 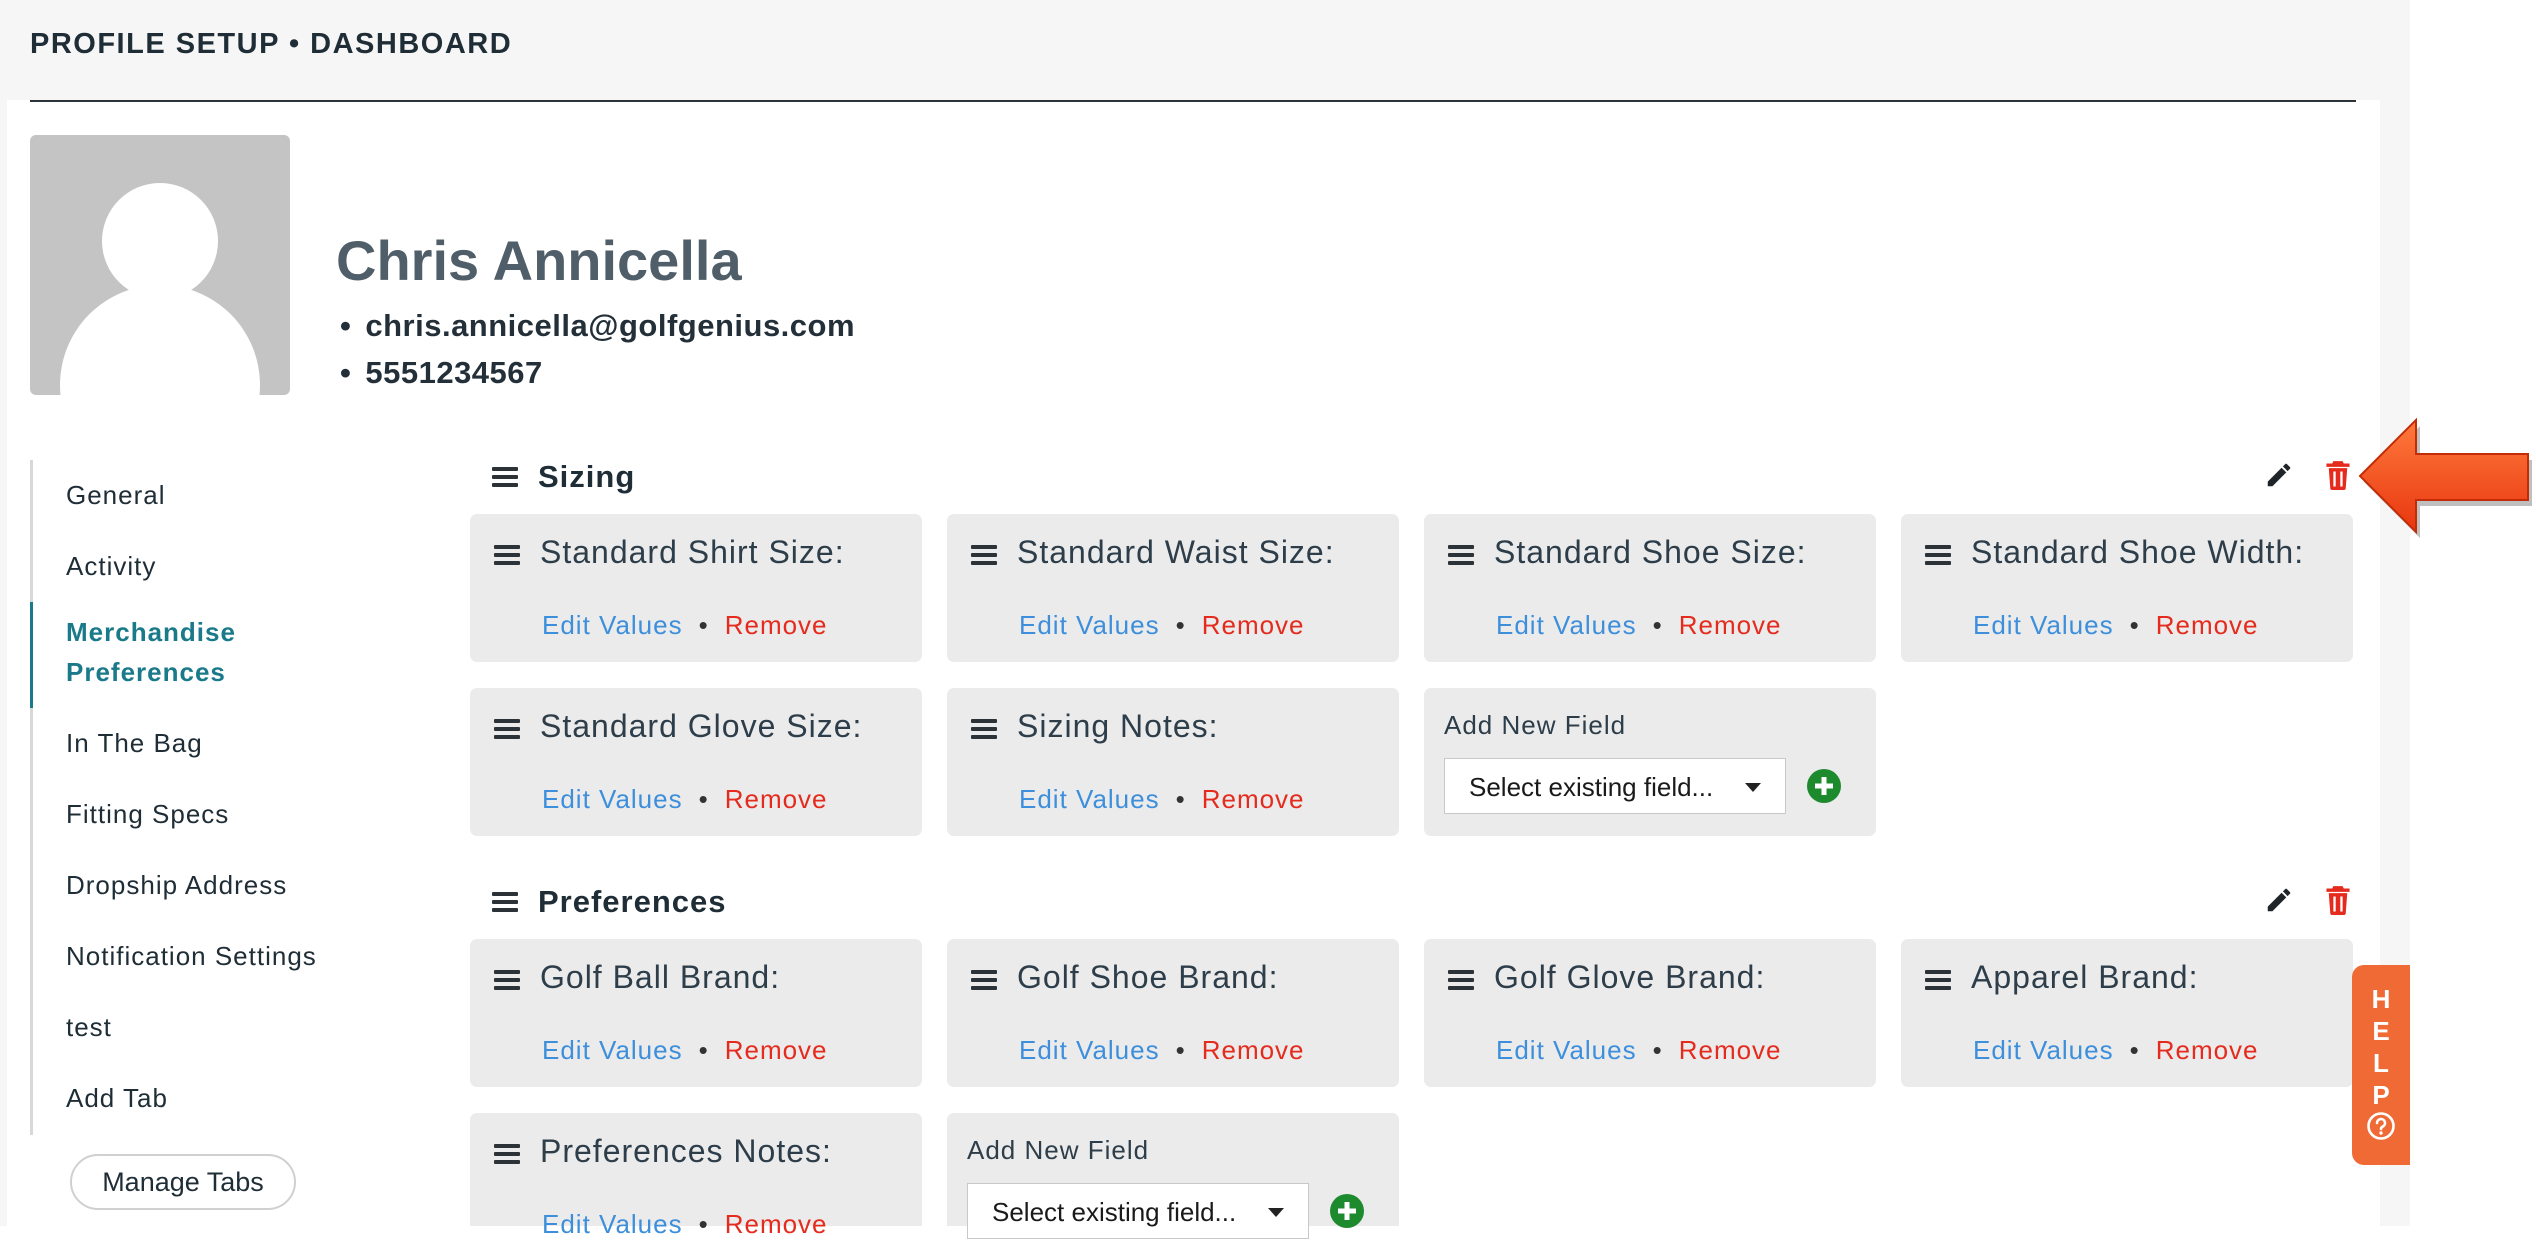 What do you see at coordinates (3, 663) in the screenshot?
I see `left-gutter` at bounding box center [3, 663].